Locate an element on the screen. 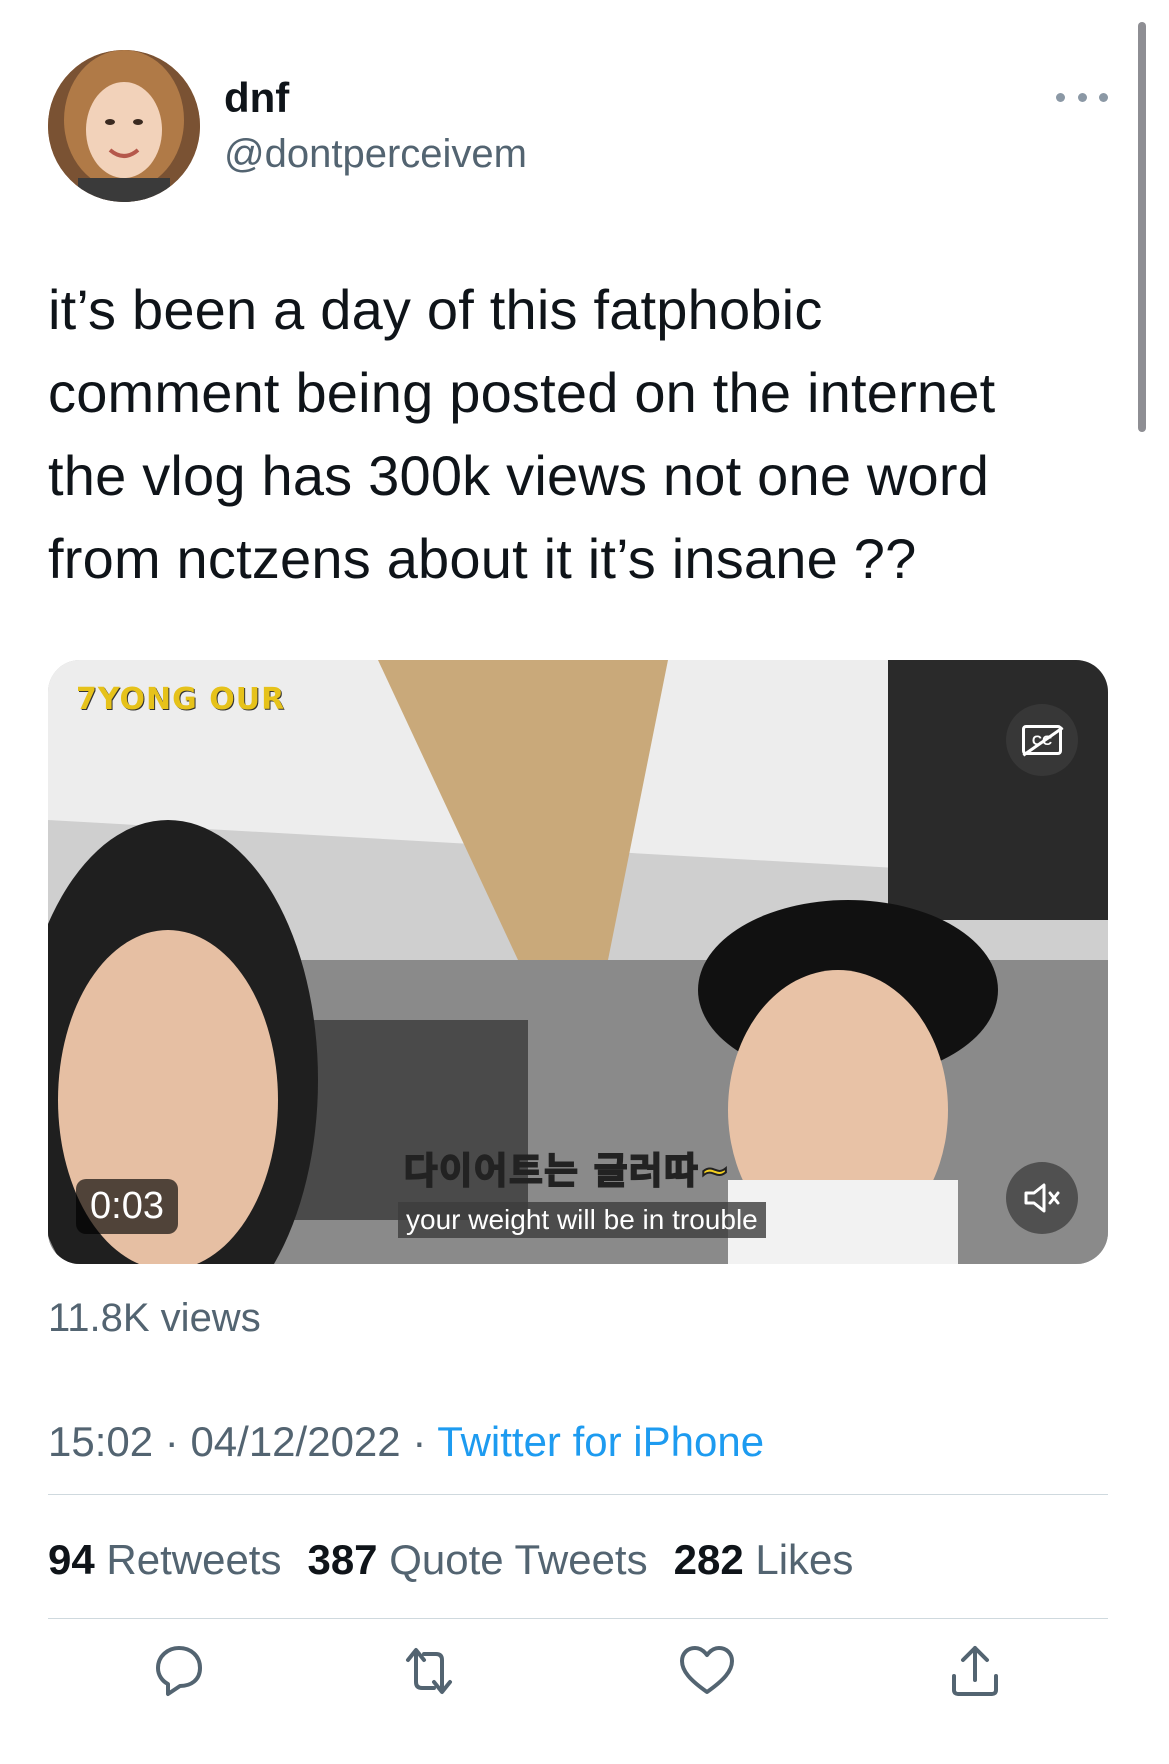 This screenshot has height=1764, width=1169. likes-label: Likes is located at coordinates (804, 1559).